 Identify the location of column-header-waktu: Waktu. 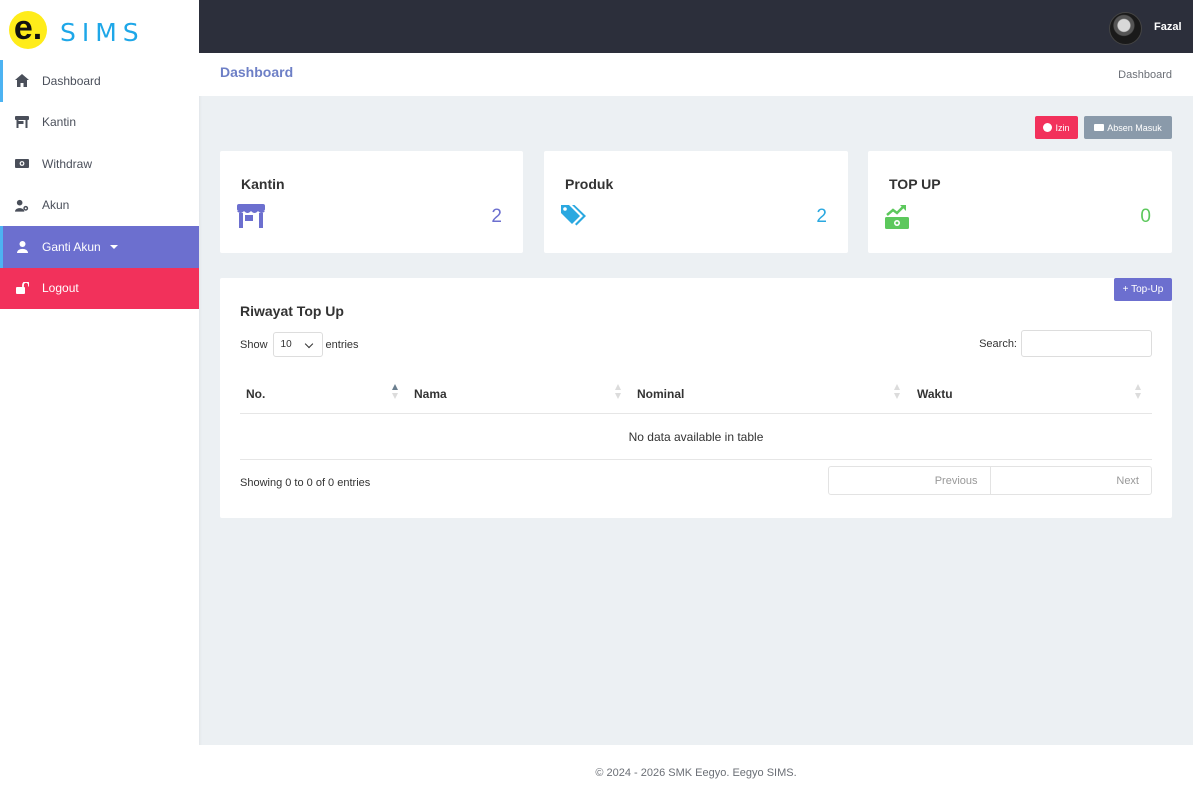
(1027, 393).